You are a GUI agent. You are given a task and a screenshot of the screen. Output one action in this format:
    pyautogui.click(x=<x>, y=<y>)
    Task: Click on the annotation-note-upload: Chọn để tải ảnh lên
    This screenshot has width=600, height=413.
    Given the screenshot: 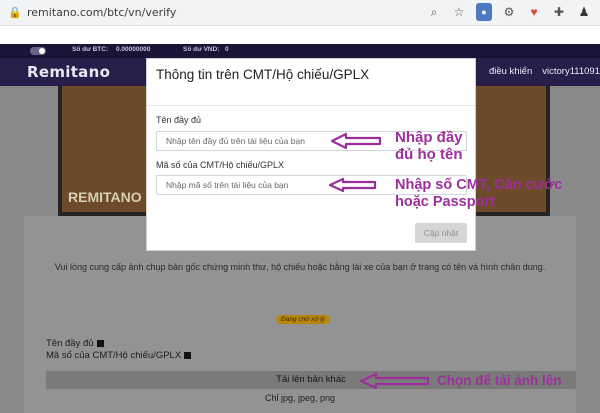 What is the action you would take?
    pyautogui.click(x=499, y=380)
    